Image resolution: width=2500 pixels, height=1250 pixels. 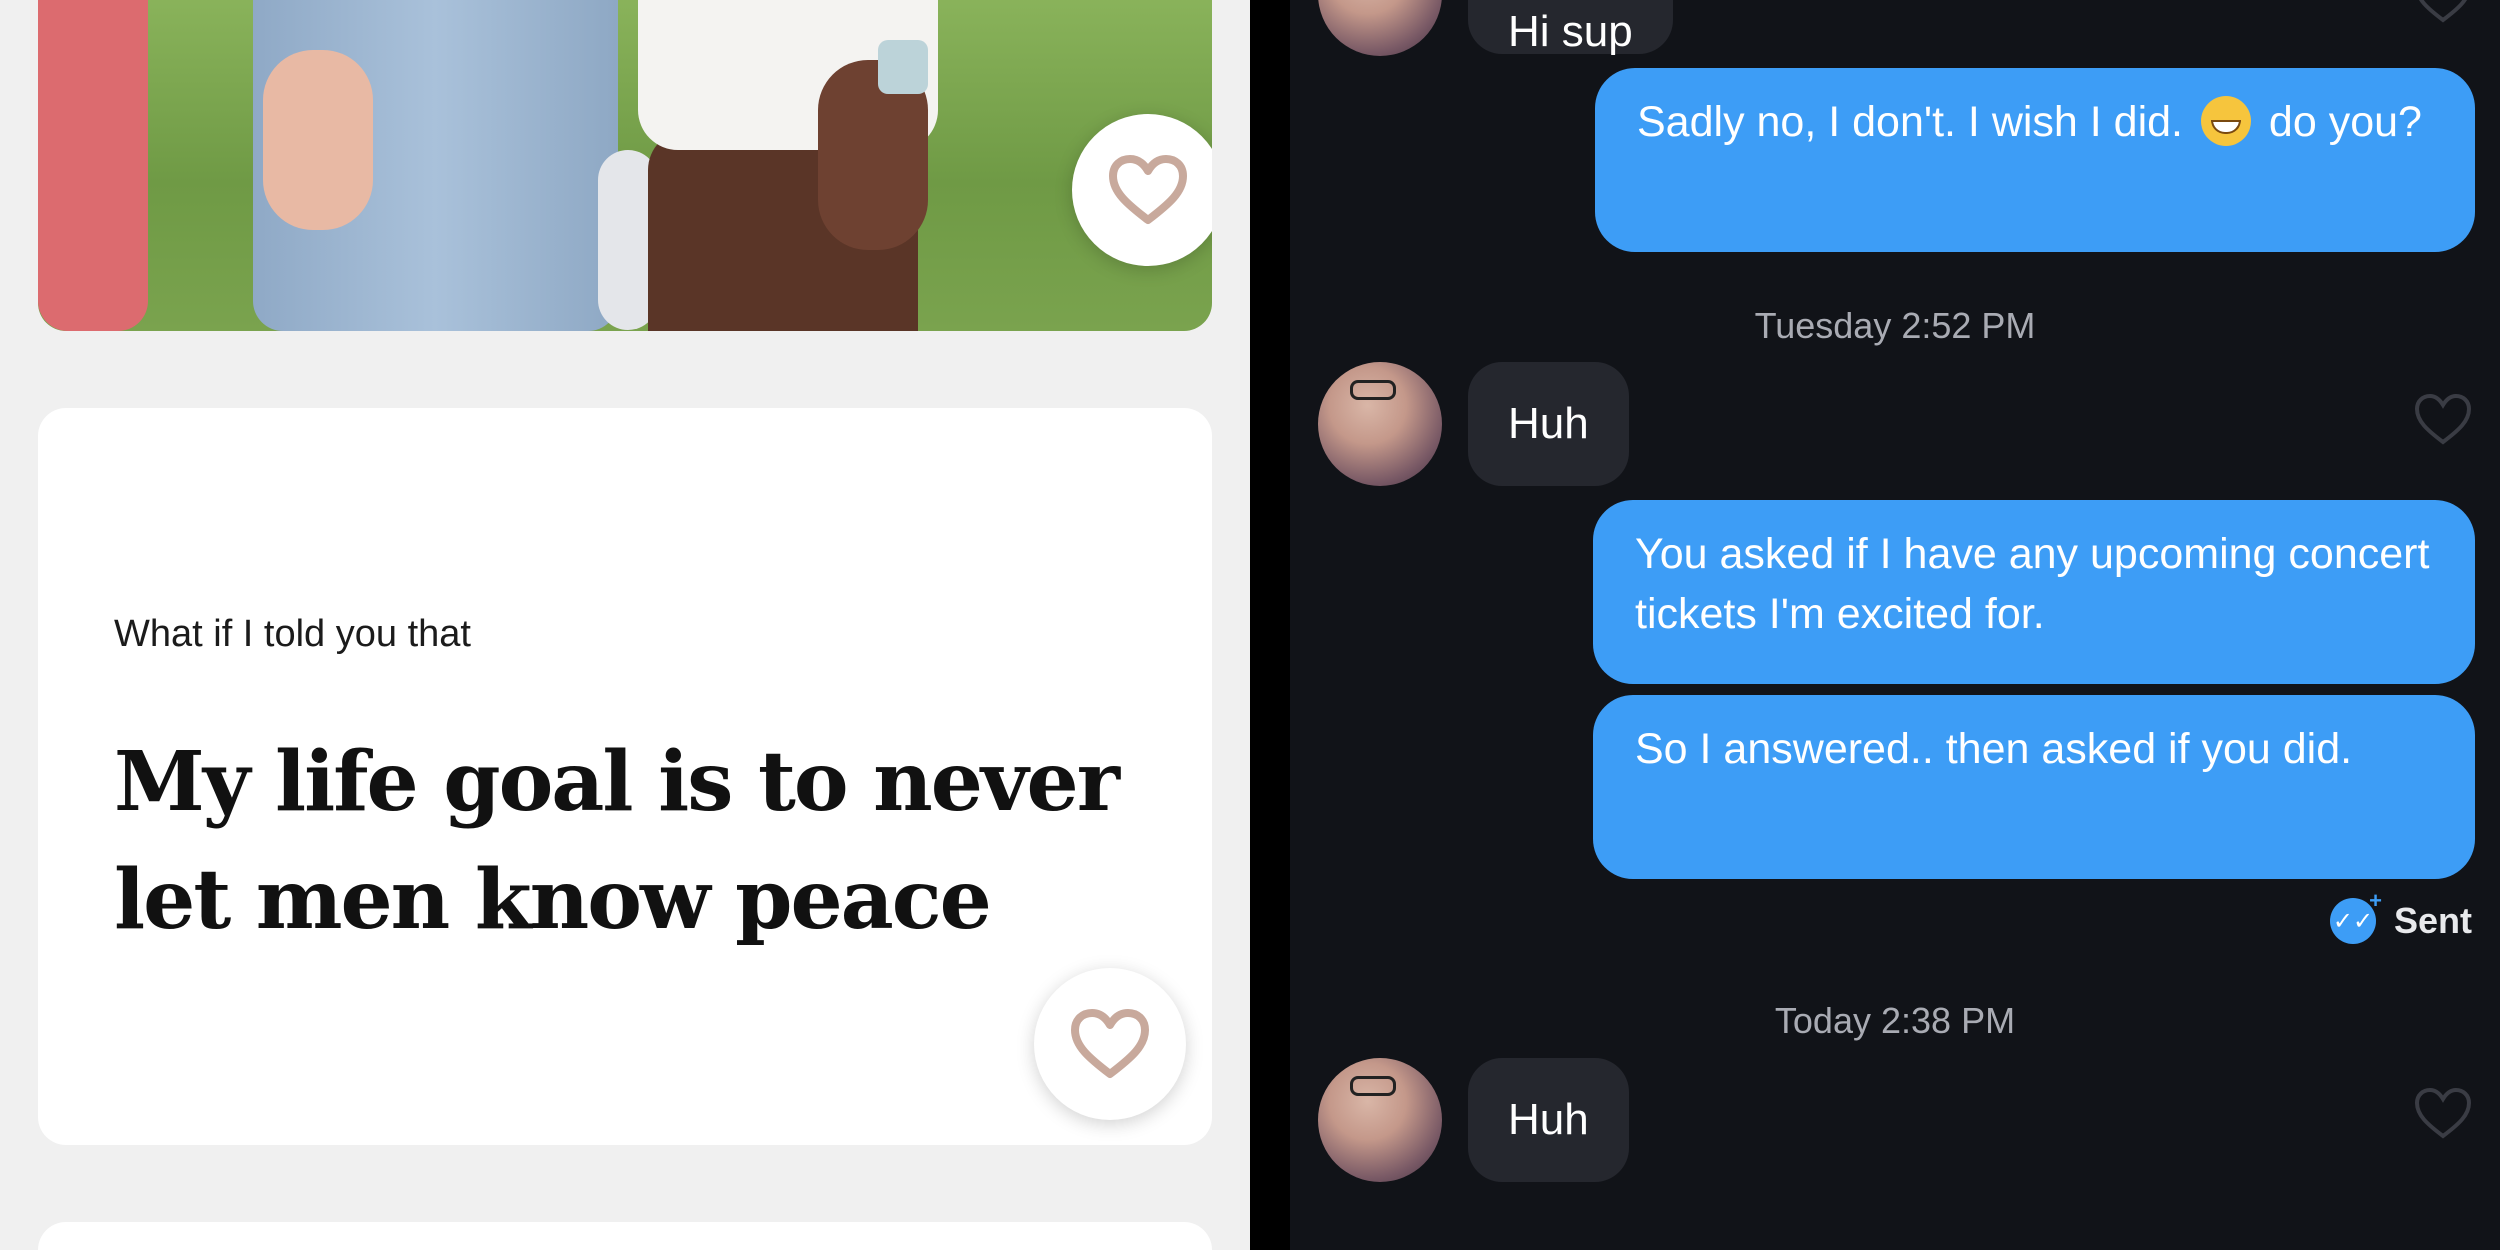 I want to click on incoming-message: Hi sup, so click(x=1570, y=28).